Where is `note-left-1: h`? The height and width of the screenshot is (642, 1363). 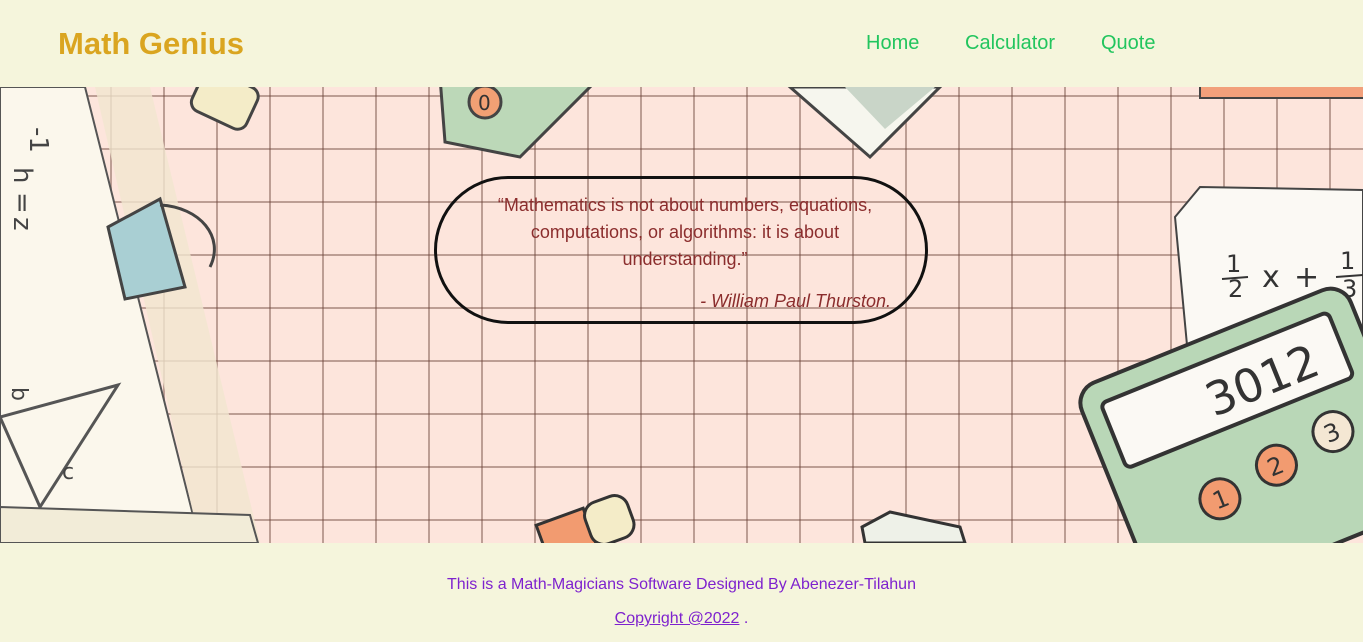 note-left-1: h is located at coordinates (22, 175).